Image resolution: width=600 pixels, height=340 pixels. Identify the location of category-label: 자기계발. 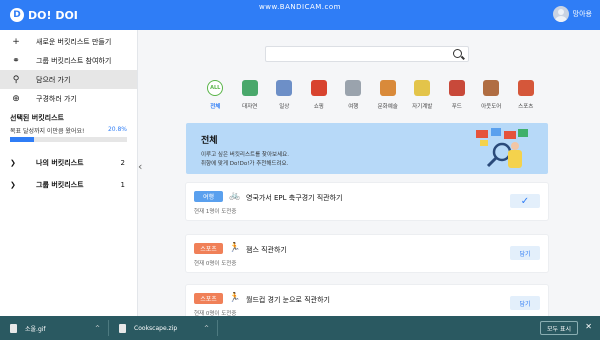
(422, 107).